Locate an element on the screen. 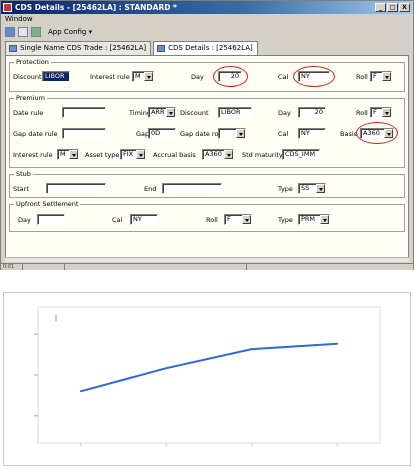 This screenshot has width=414, height=469. refresh-icon is located at coordinates (10, 32).